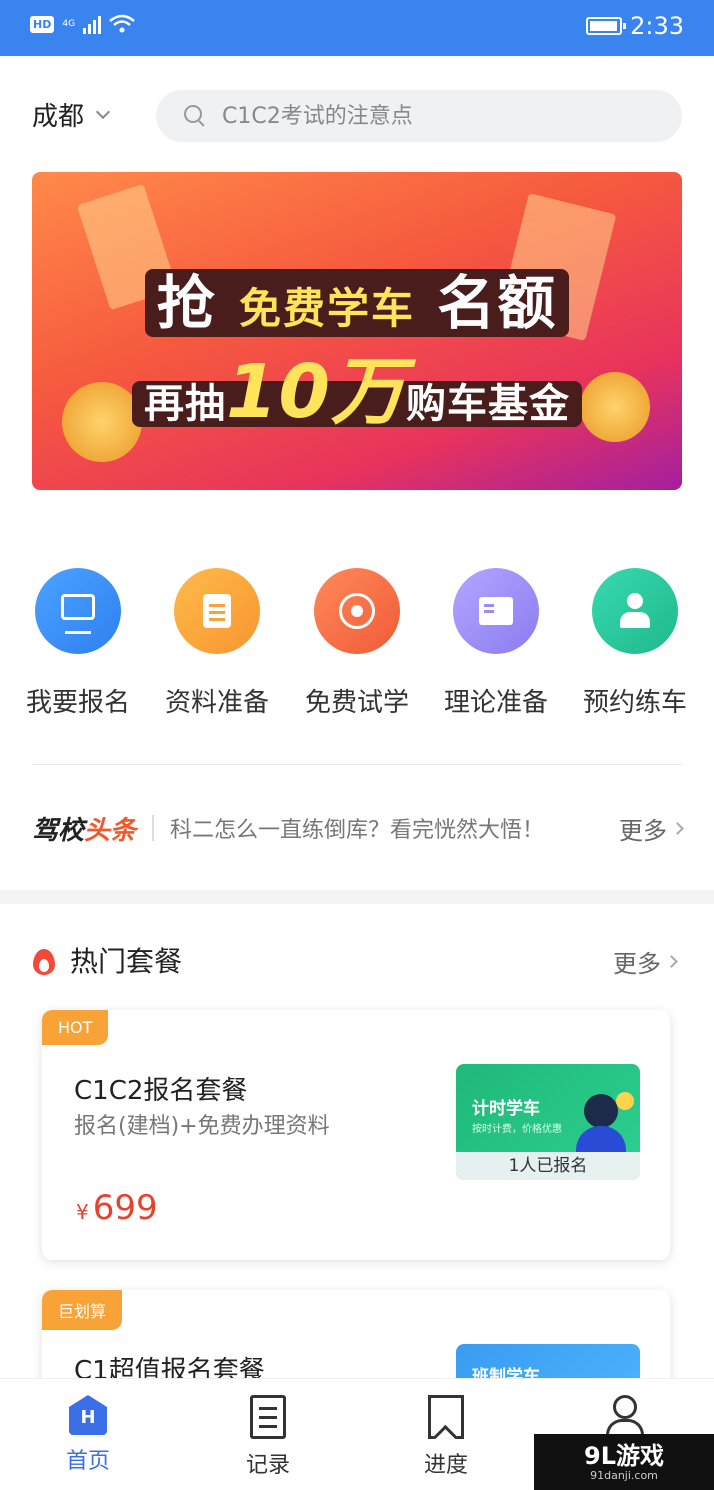  Describe the element at coordinates (122, 23) in the screenshot. I see `wifi-icon` at that location.